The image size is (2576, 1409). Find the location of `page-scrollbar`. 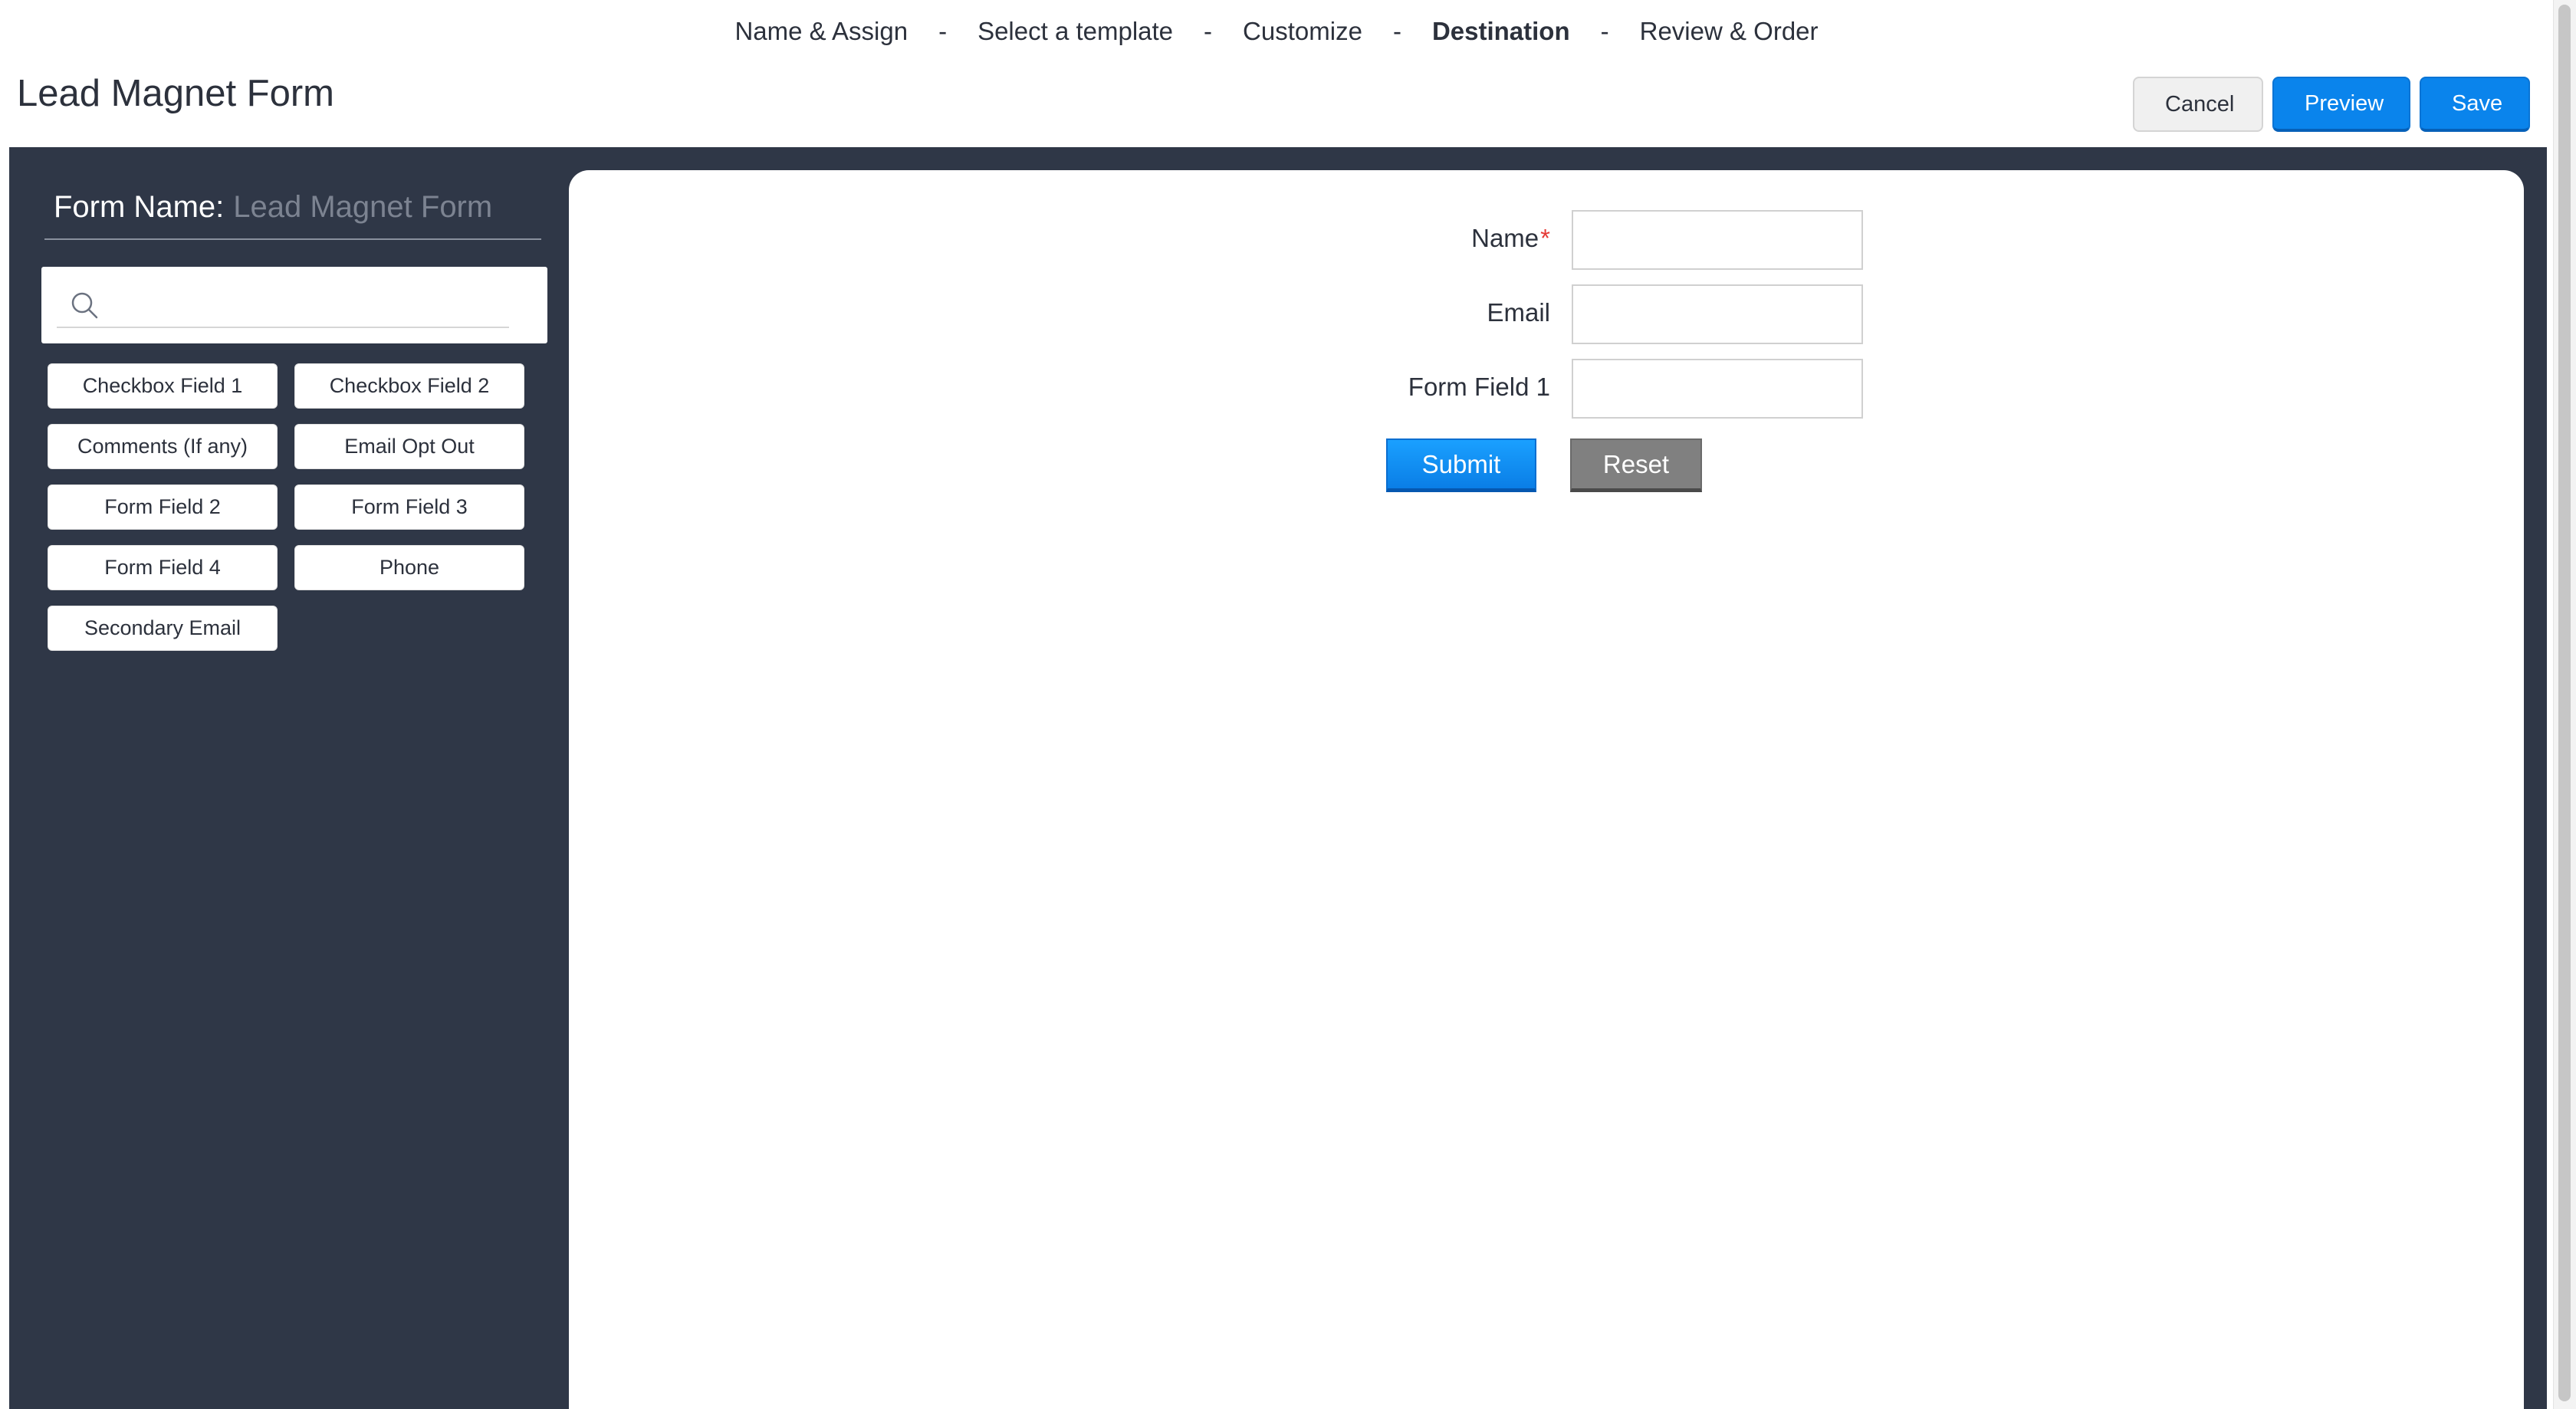

page-scrollbar is located at coordinates (2564, 704).